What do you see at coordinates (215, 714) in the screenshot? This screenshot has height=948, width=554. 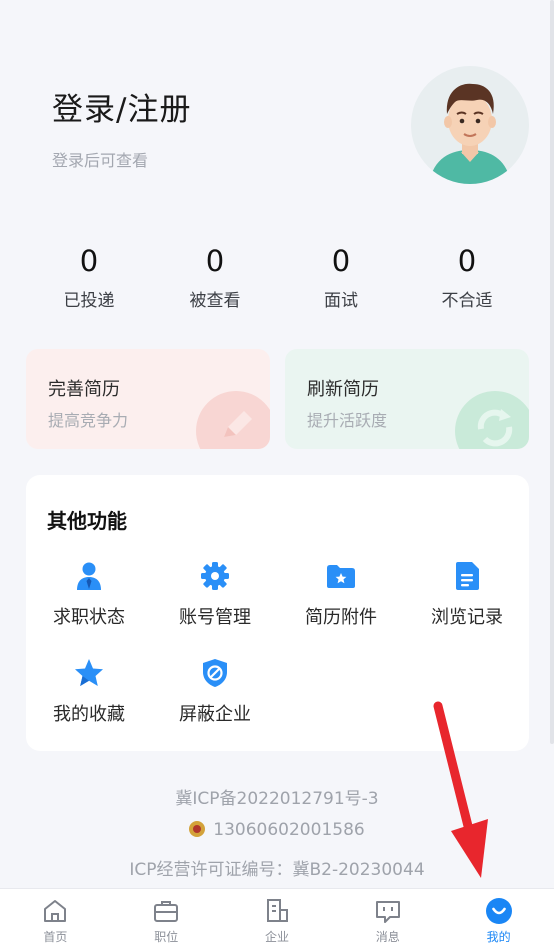 I see `feature-label: 屏蔽企业` at bounding box center [215, 714].